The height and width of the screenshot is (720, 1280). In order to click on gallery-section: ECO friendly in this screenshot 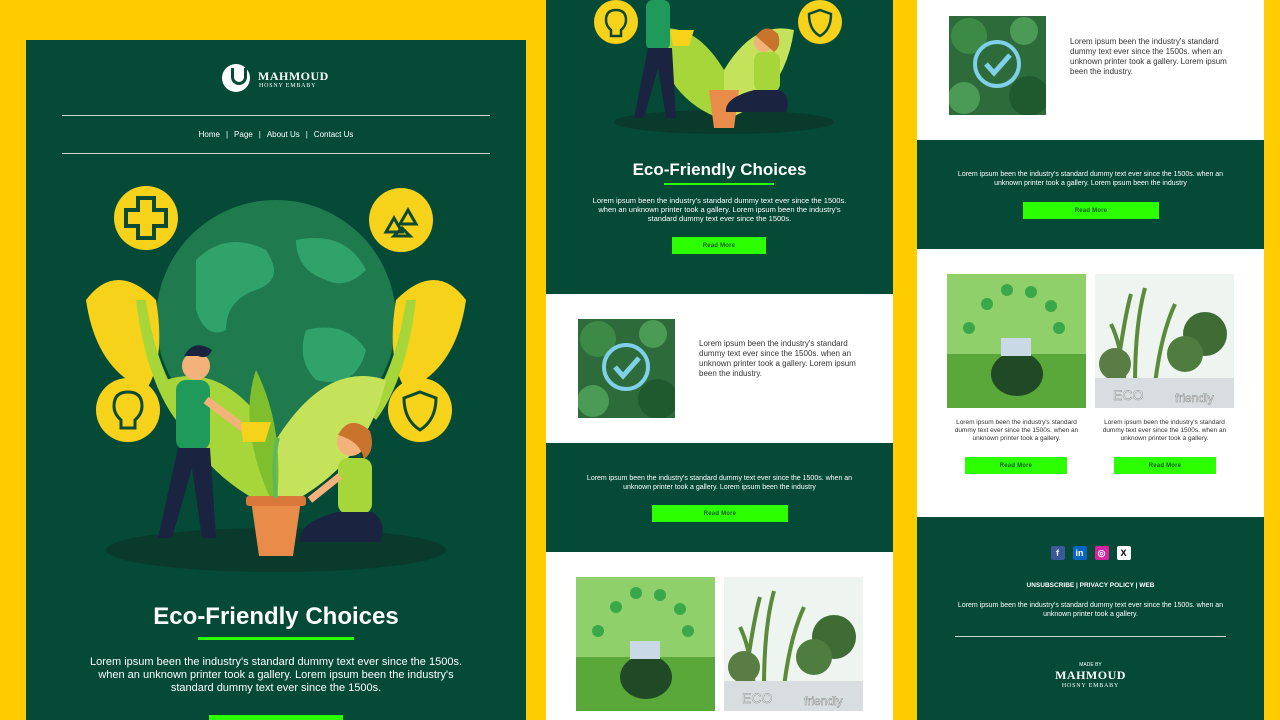, I will do `click(719, 636)`.